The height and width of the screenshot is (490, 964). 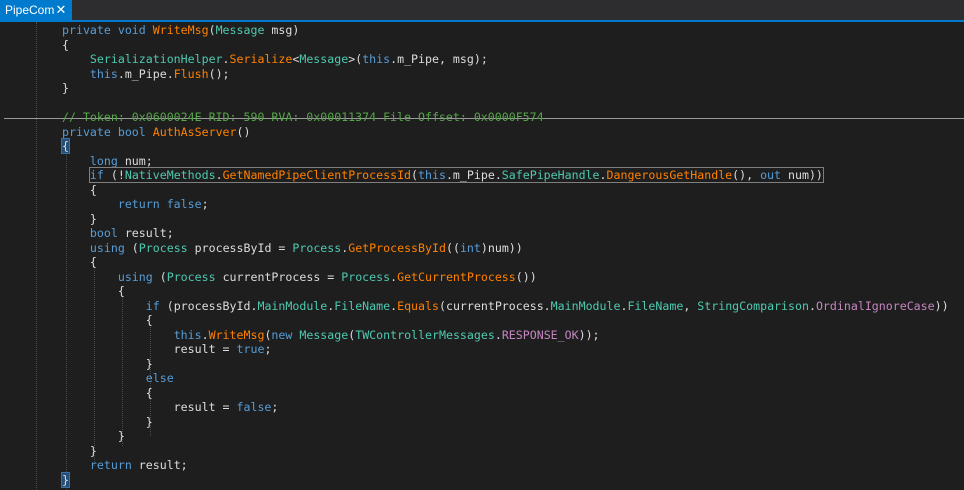 I want to click on code-line: private bool AuthAsServer(), so click(x=505, y=132).